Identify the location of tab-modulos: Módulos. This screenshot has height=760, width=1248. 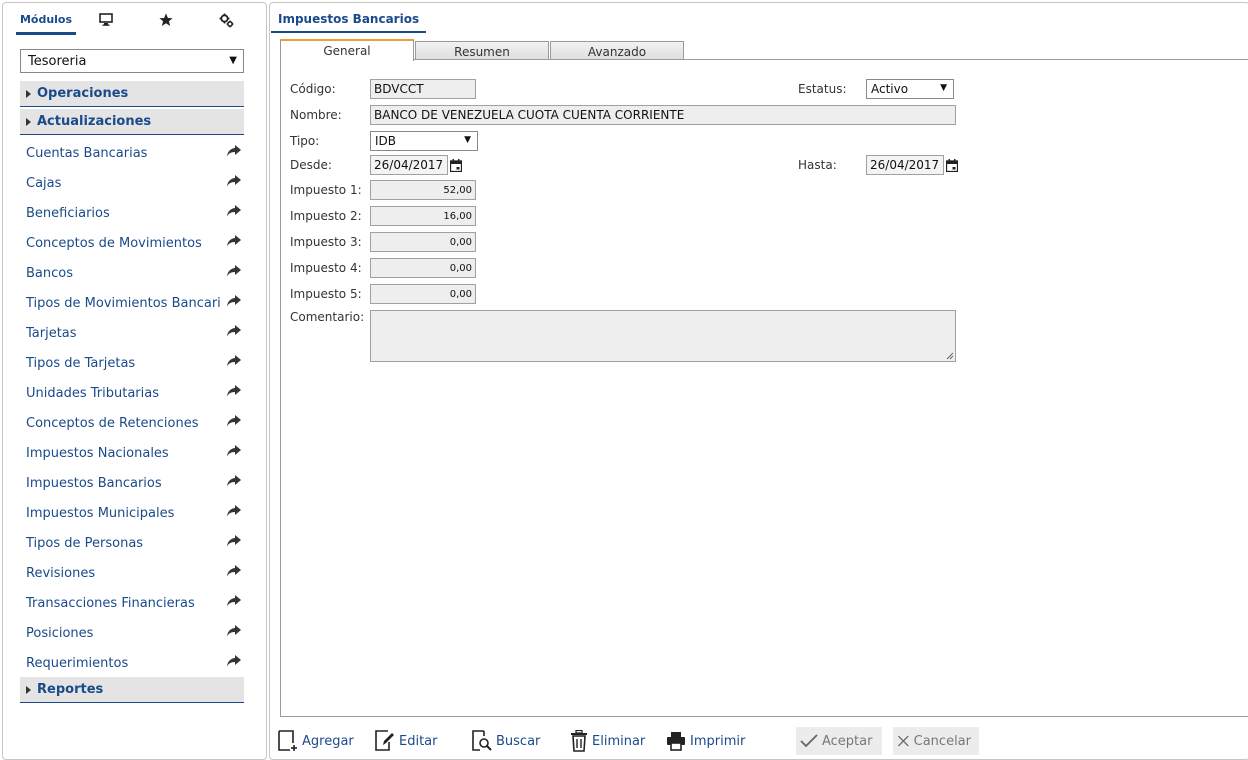
(46, 22).